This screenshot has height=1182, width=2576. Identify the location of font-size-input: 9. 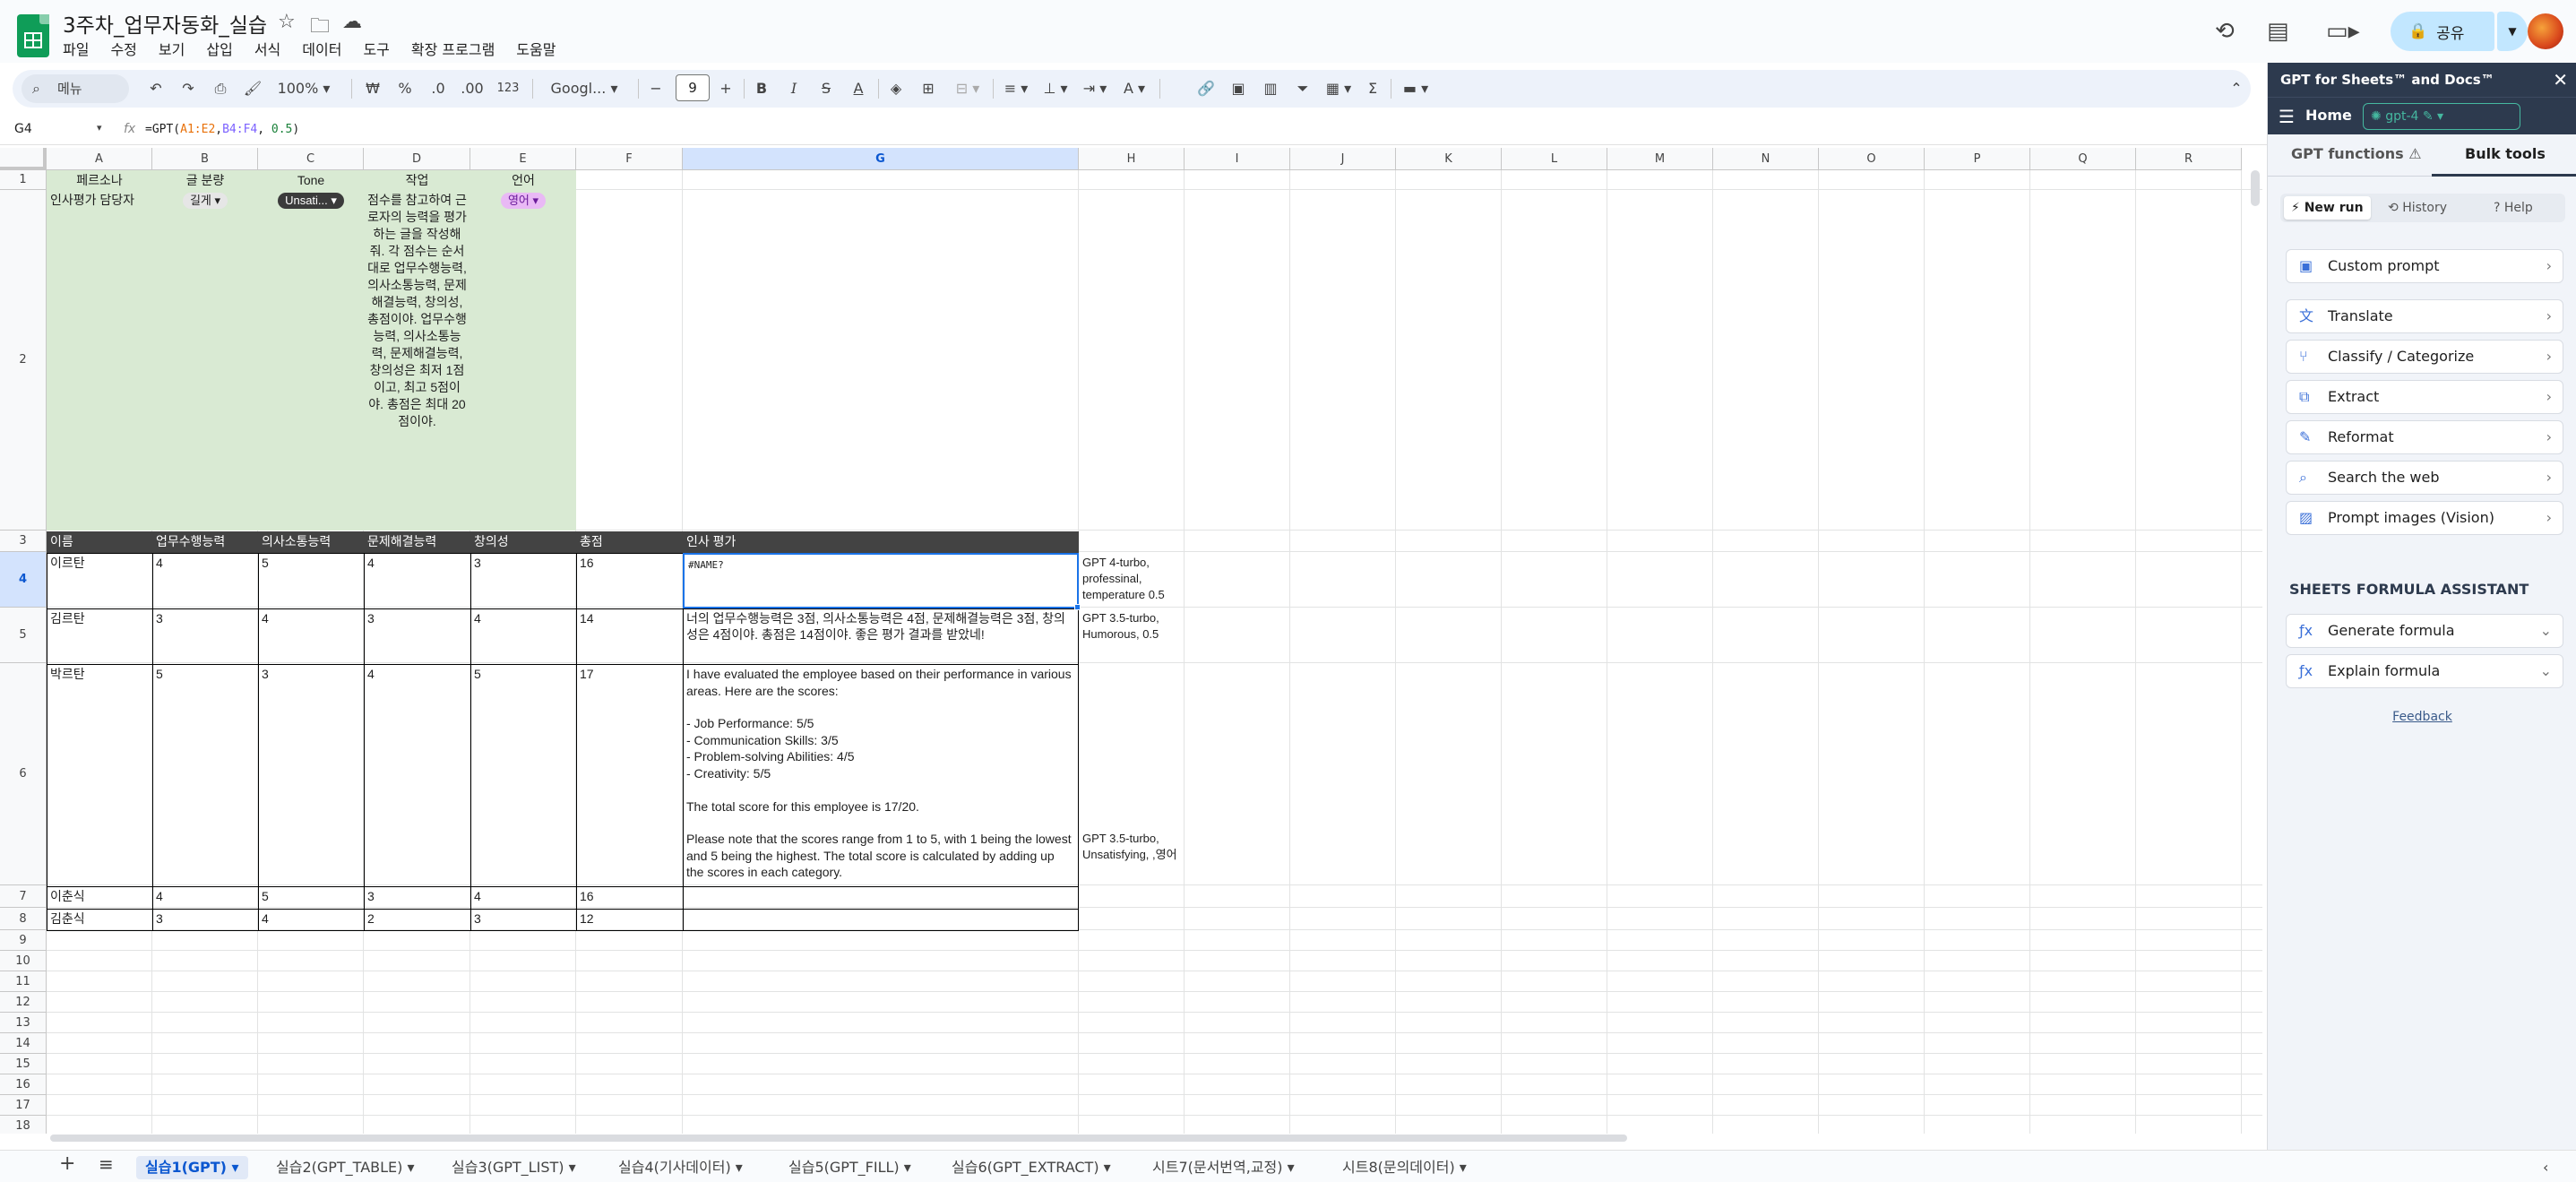
(693, 87).